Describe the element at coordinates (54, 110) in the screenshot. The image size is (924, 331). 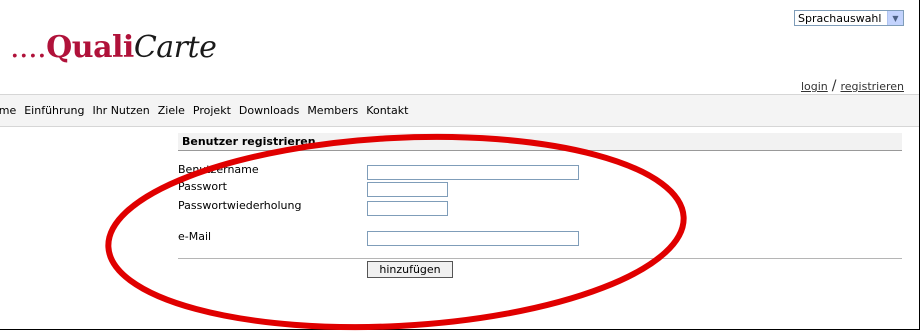
I see `nav-item-einfuehrung: Einführung` at that location.